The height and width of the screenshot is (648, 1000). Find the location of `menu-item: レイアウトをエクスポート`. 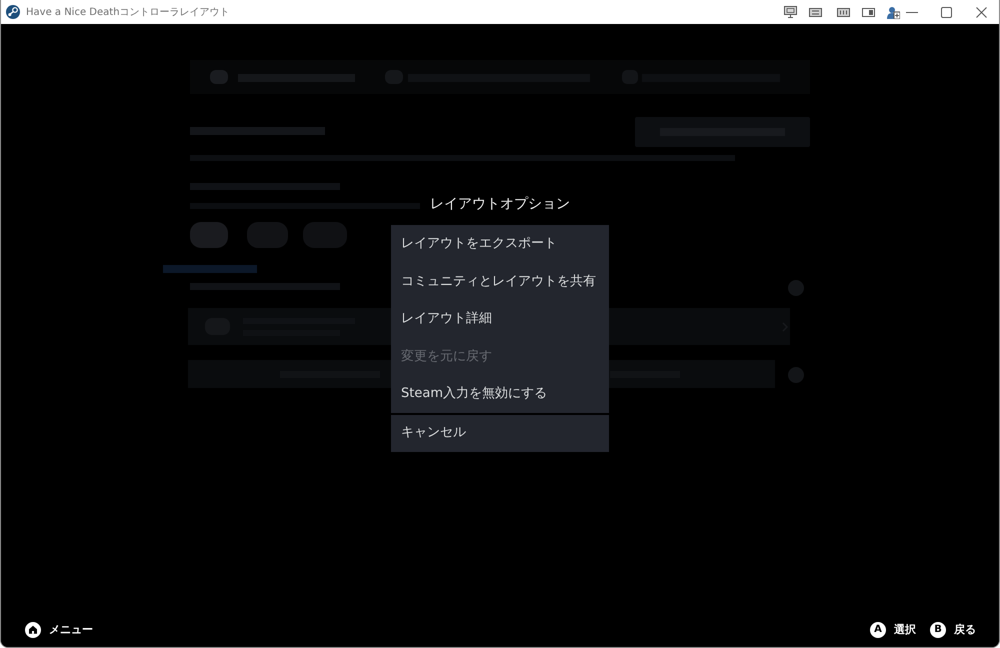

menu-item: レイアウトをエクスポート is located at coordinates (500, 243).